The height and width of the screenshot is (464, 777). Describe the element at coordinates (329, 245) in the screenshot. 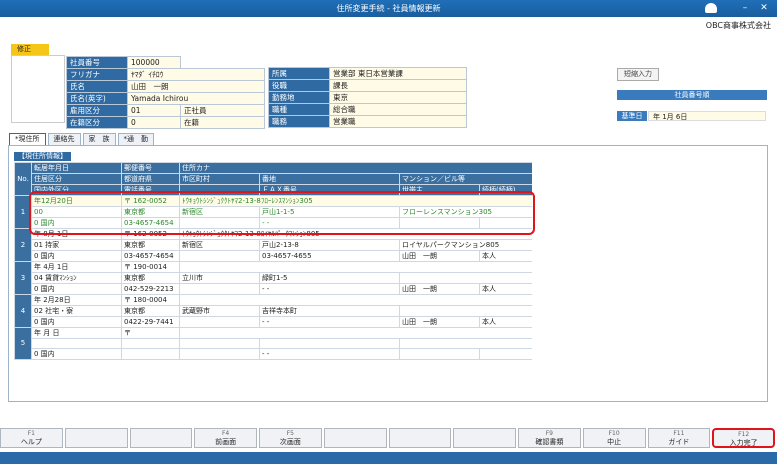

I see `table-cell: 戸山2-13-8` at that location.